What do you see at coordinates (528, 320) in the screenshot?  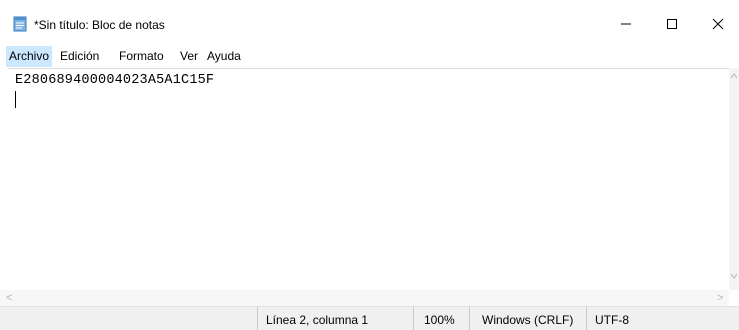 I see `line-ending: Windows (CRLF)` at bounding box center [528, 320].